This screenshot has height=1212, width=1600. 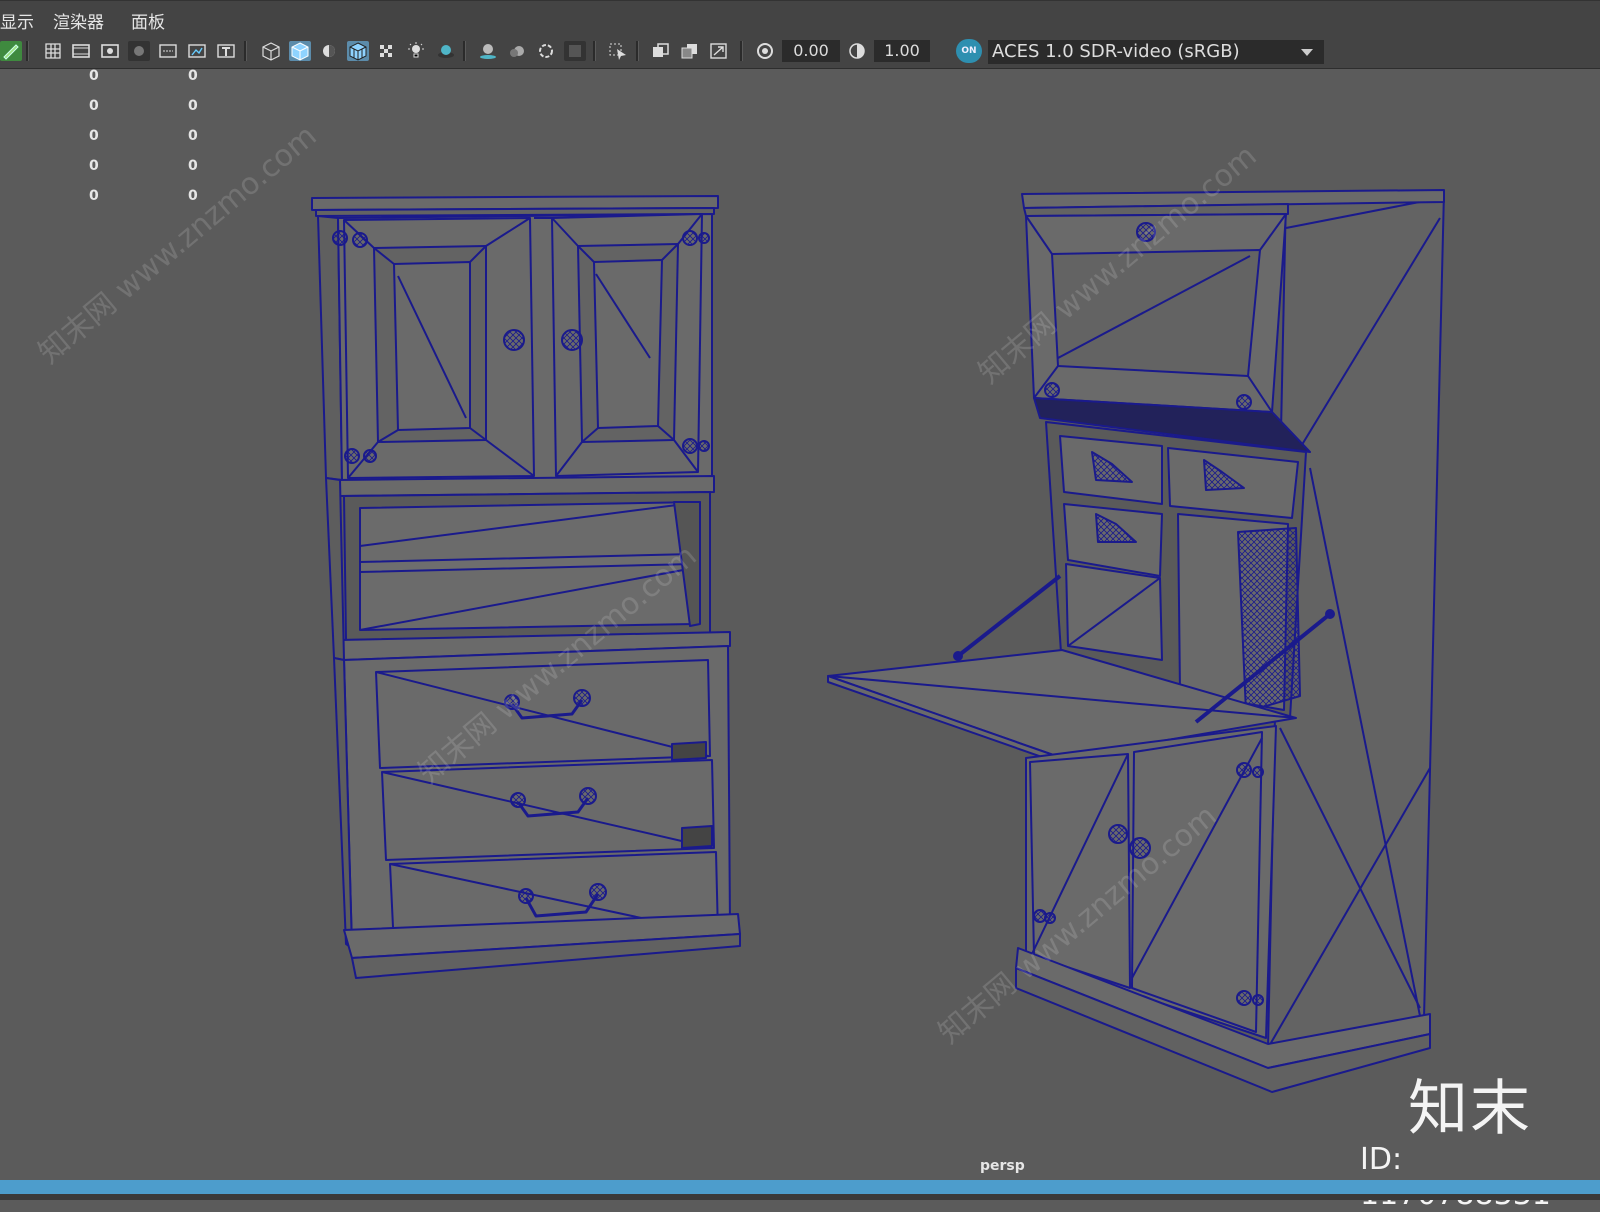 I want to click on lights-icon, so click(x=416, y=51).